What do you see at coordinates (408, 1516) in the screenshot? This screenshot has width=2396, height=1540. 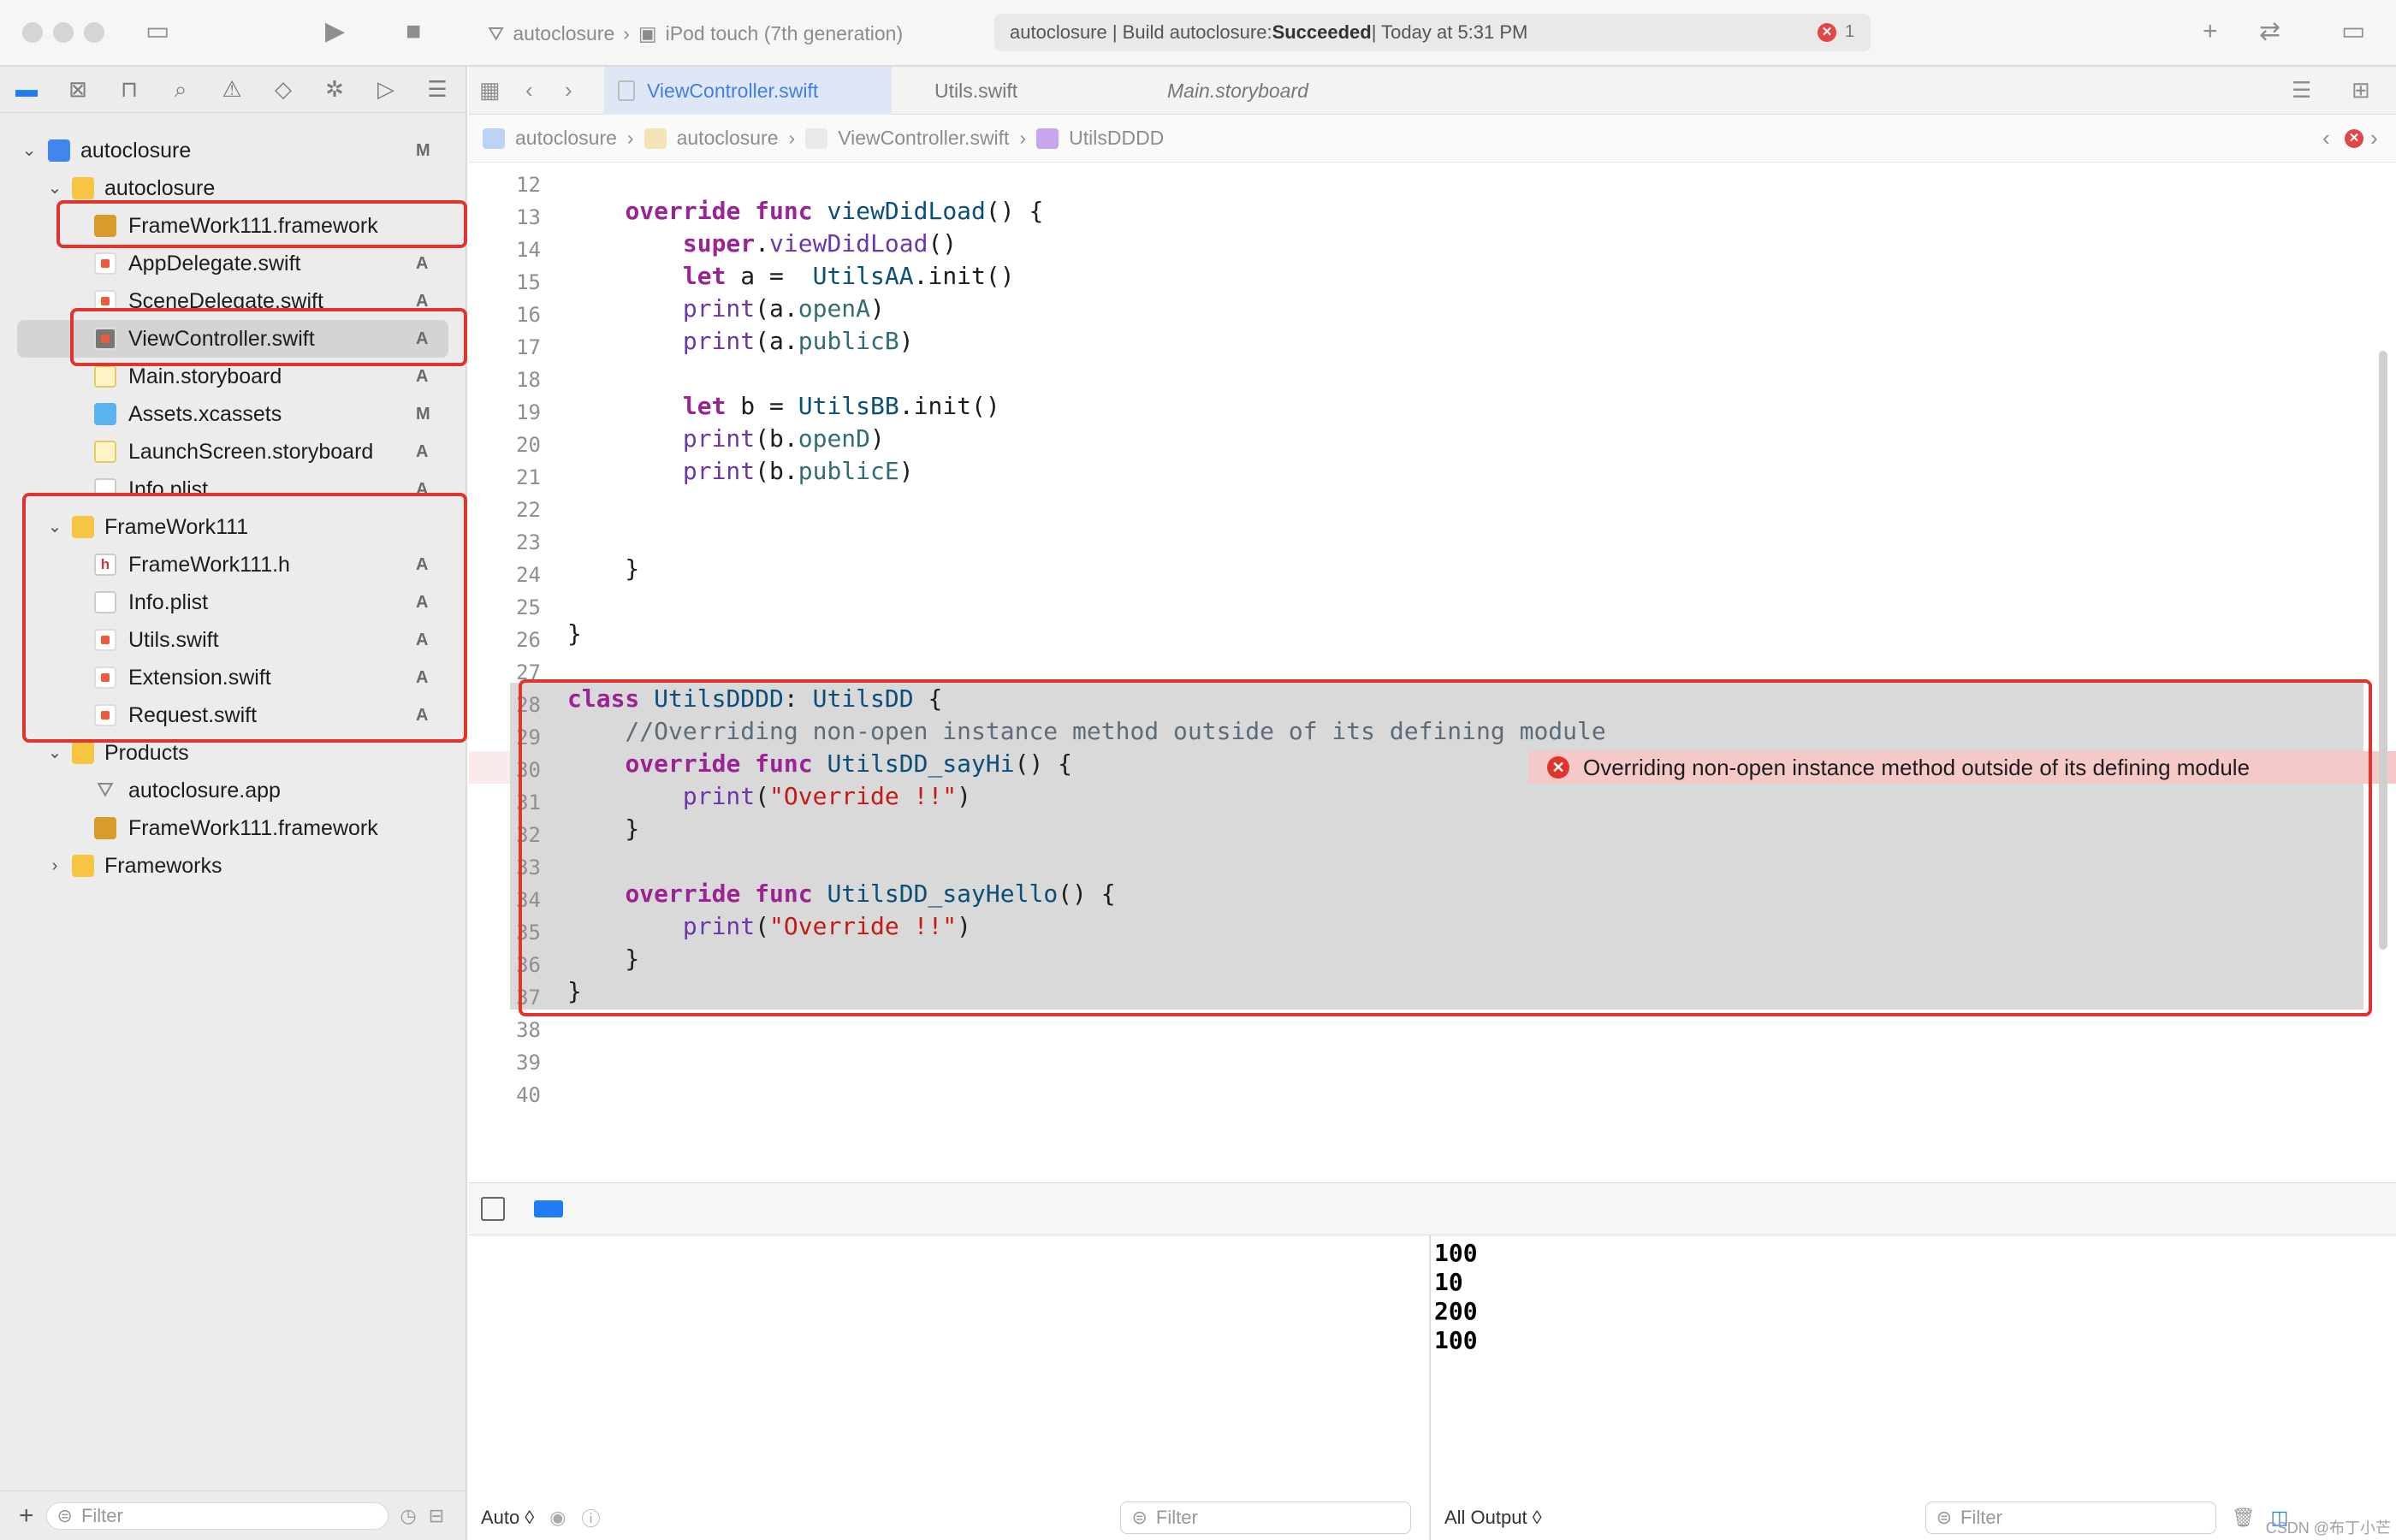 I see `recent-files-icon: ◷` at bounding box center [408, 1516].